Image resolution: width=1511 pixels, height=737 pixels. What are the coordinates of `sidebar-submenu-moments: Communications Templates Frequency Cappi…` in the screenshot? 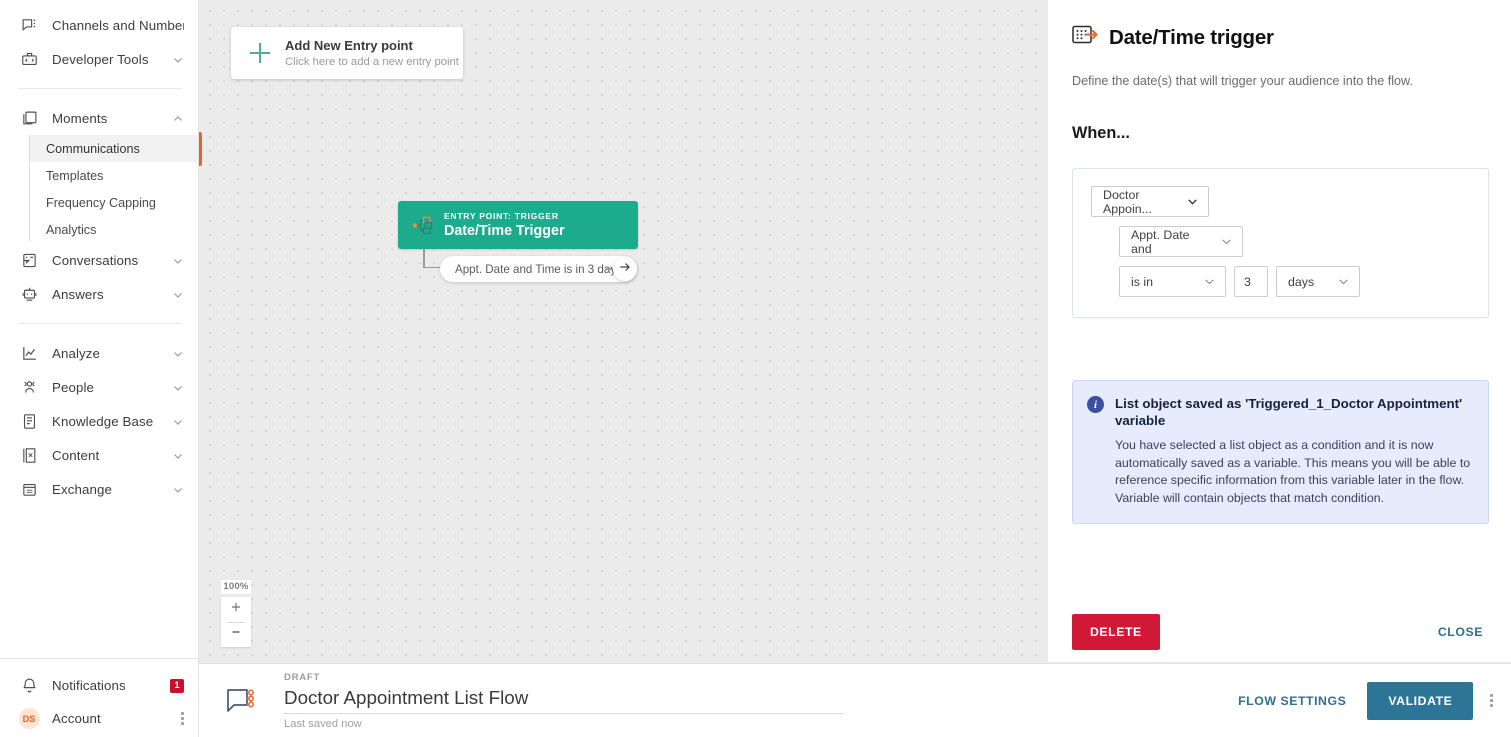 It's located at (99, 189).